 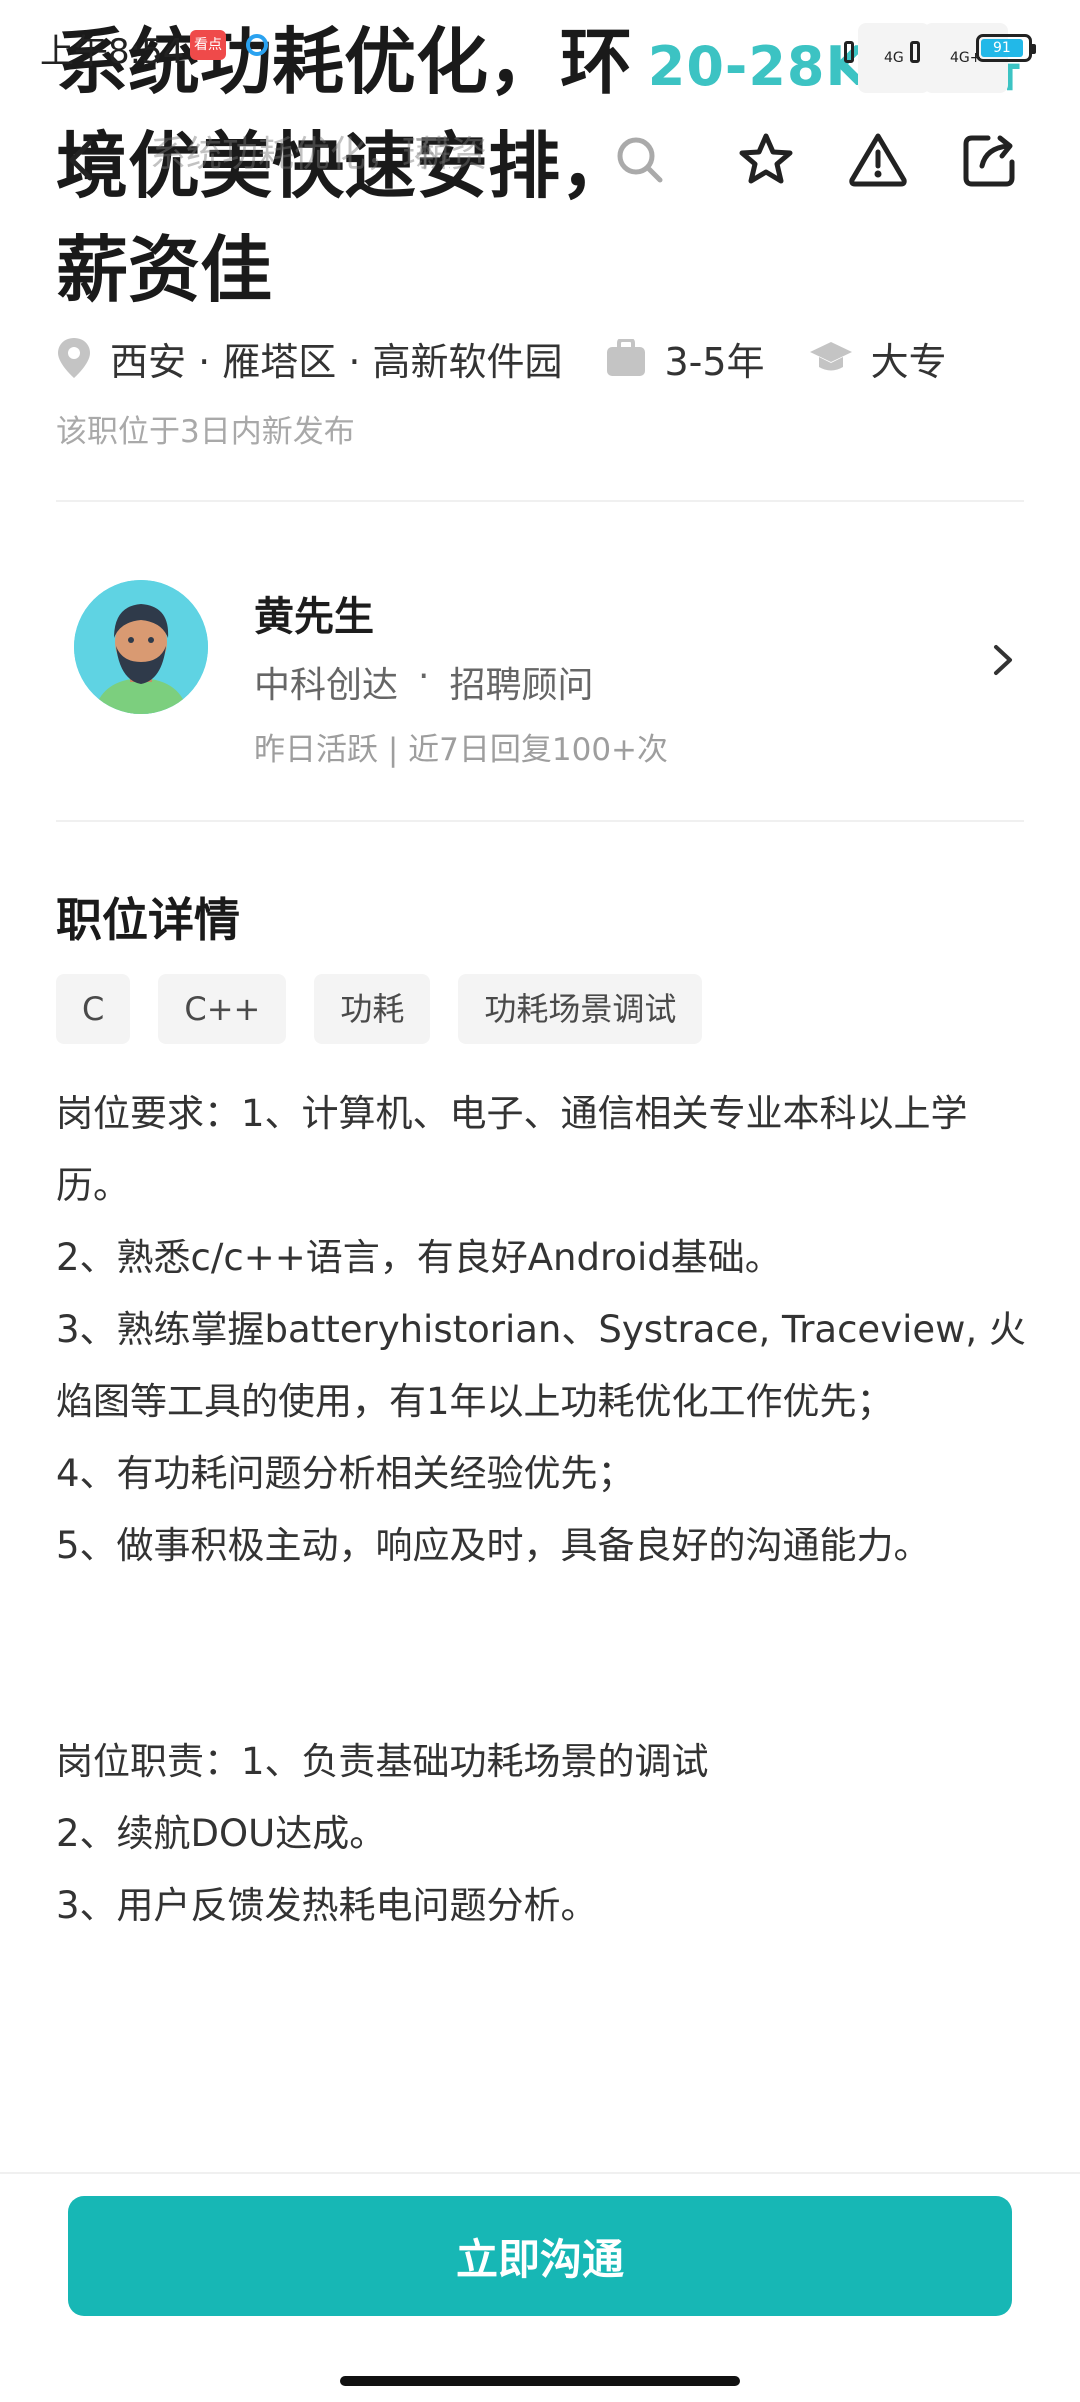 I want to click on recruiter-company-line: 中科创达 · 招聘顾问, so click(x=423, y=682).